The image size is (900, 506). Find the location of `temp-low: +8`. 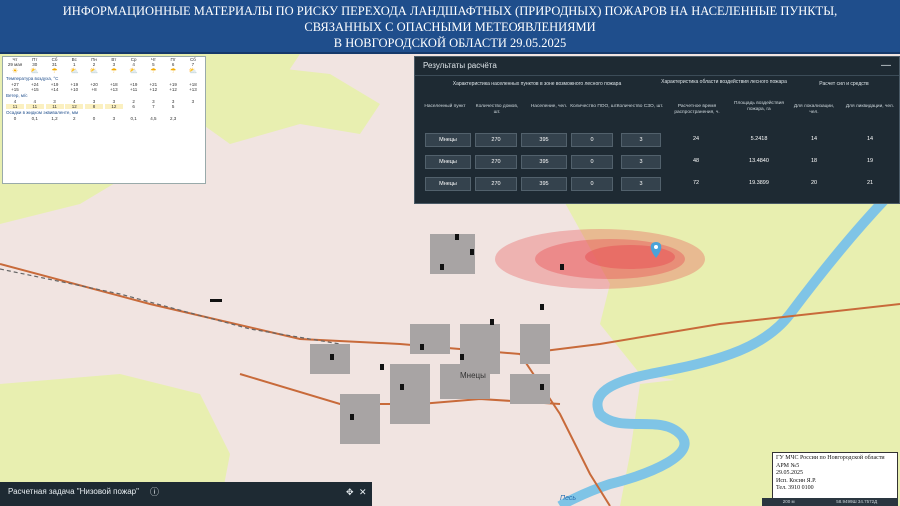

temp-low: +8 is located at coordinates (94, 89).